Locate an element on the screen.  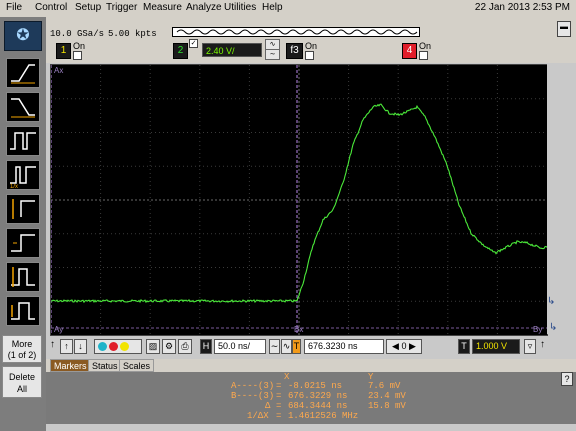
color-red-icon is located at coordinates (113, 346).